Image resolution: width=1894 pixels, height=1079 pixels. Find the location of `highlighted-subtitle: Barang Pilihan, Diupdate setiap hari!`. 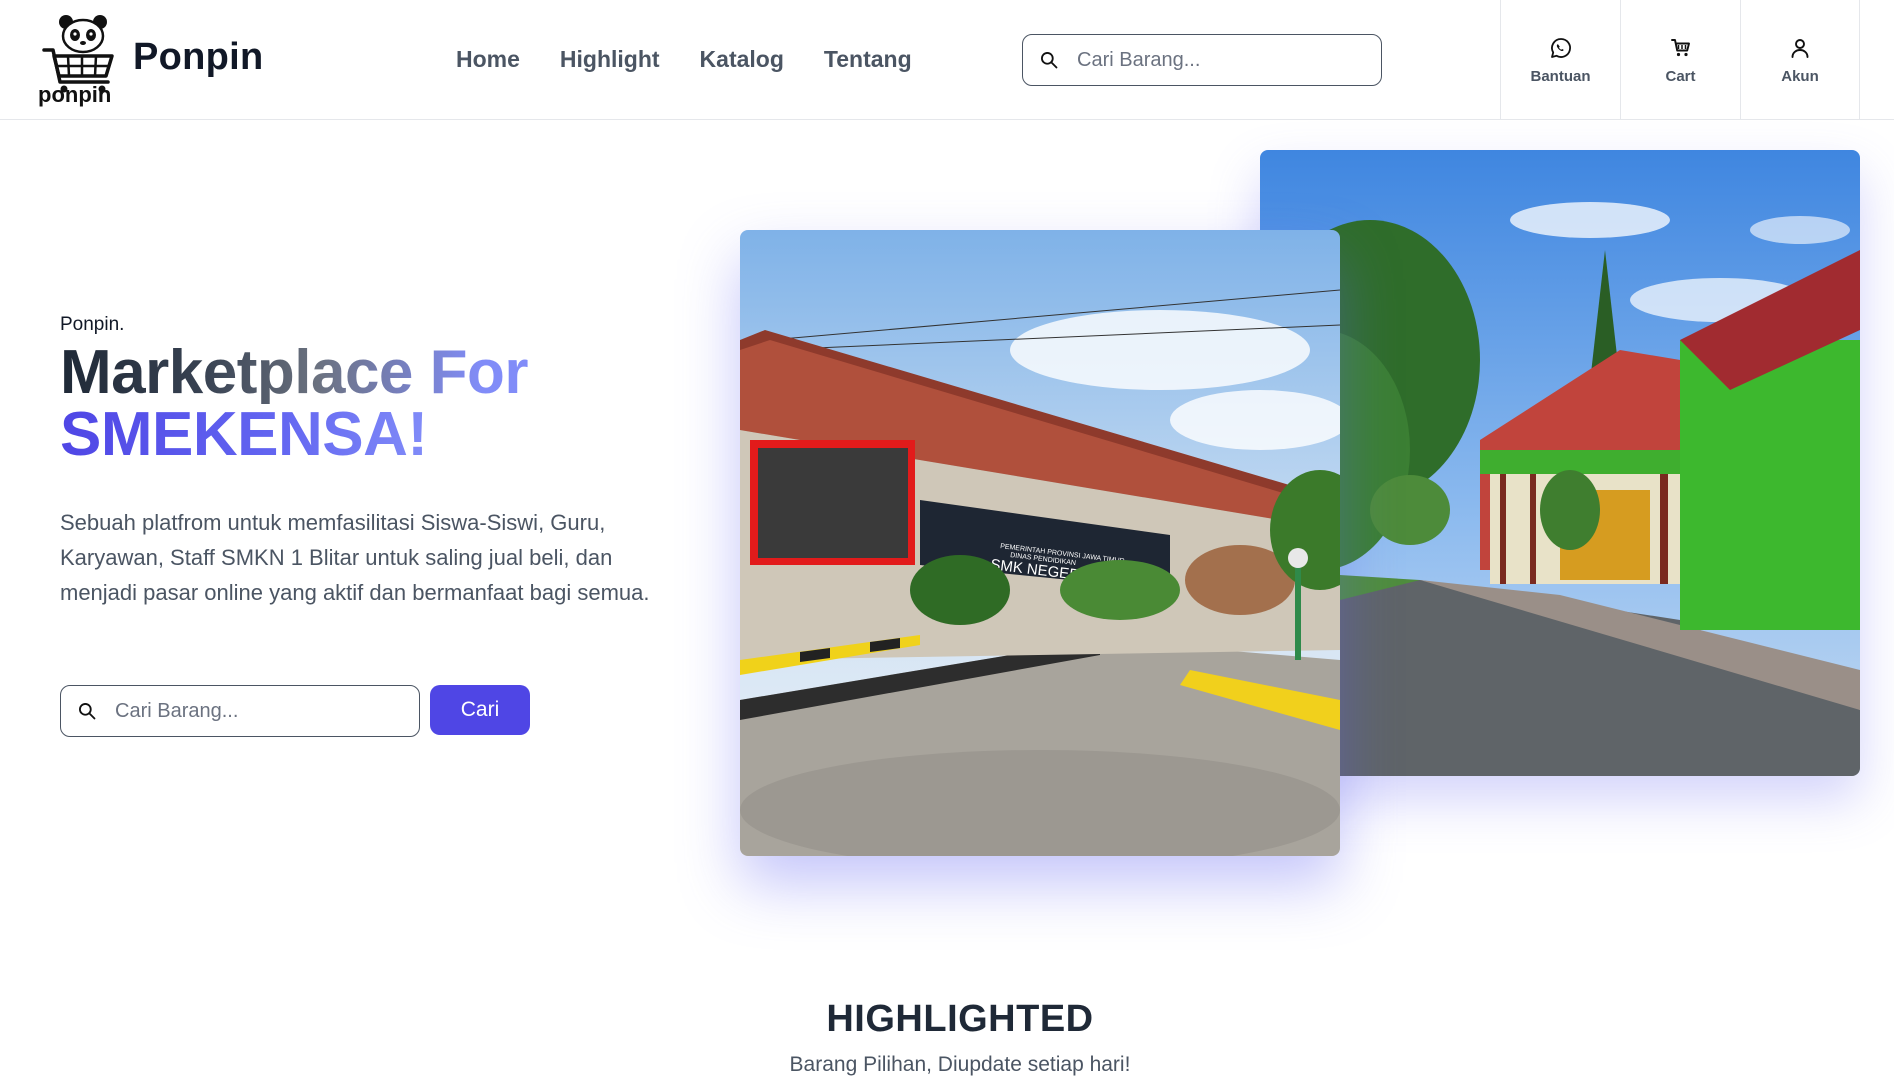

highlighted-subtitle: Barang Pilihan, Diupdate setiap hari! is located at coordinates (960, 1064).